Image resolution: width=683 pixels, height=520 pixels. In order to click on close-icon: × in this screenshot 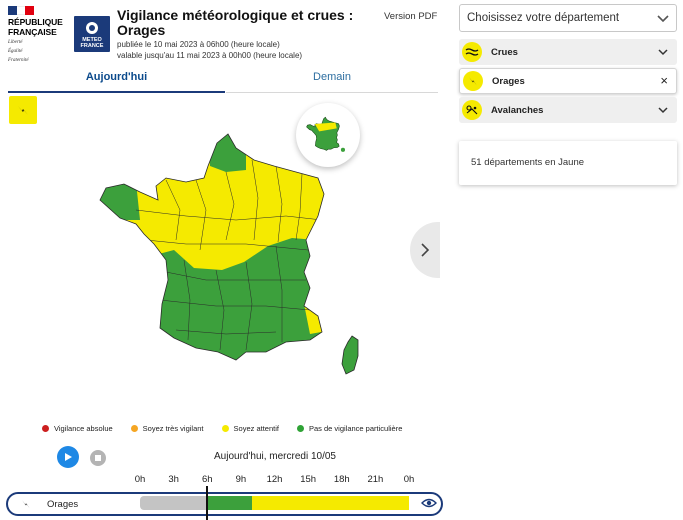, I will do `click(664, 80)`.